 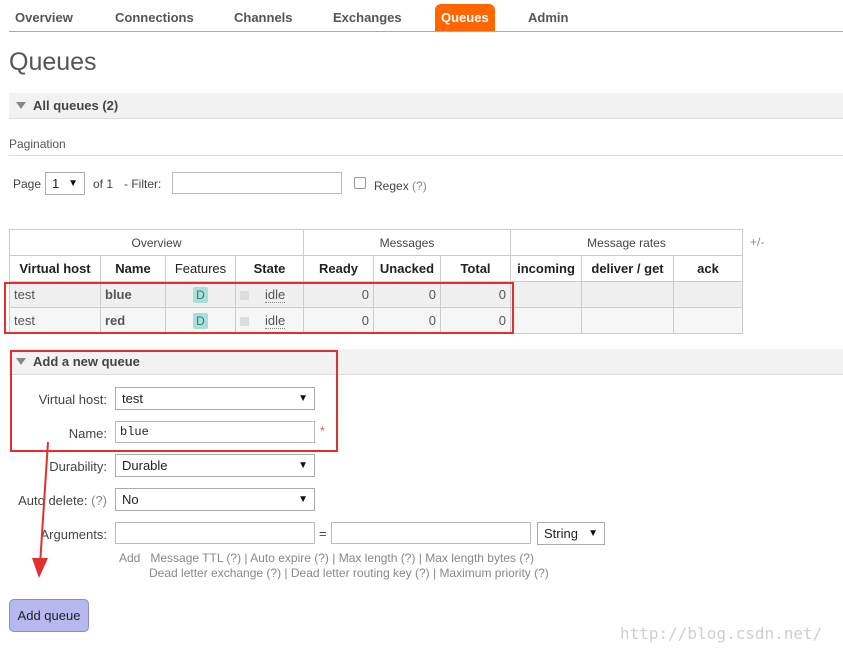 I want to click on hint-auto-expire: Auto expire (?), so click(x=289, y=558).